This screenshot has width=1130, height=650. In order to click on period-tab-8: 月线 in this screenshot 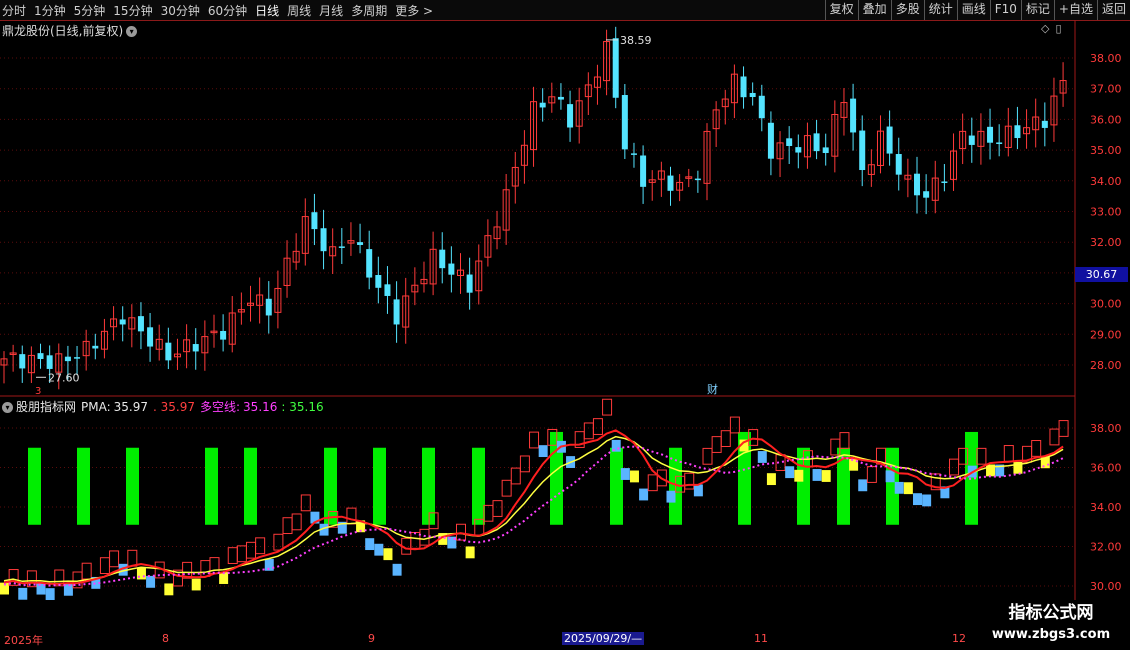, I will do `click(331, 10)`.